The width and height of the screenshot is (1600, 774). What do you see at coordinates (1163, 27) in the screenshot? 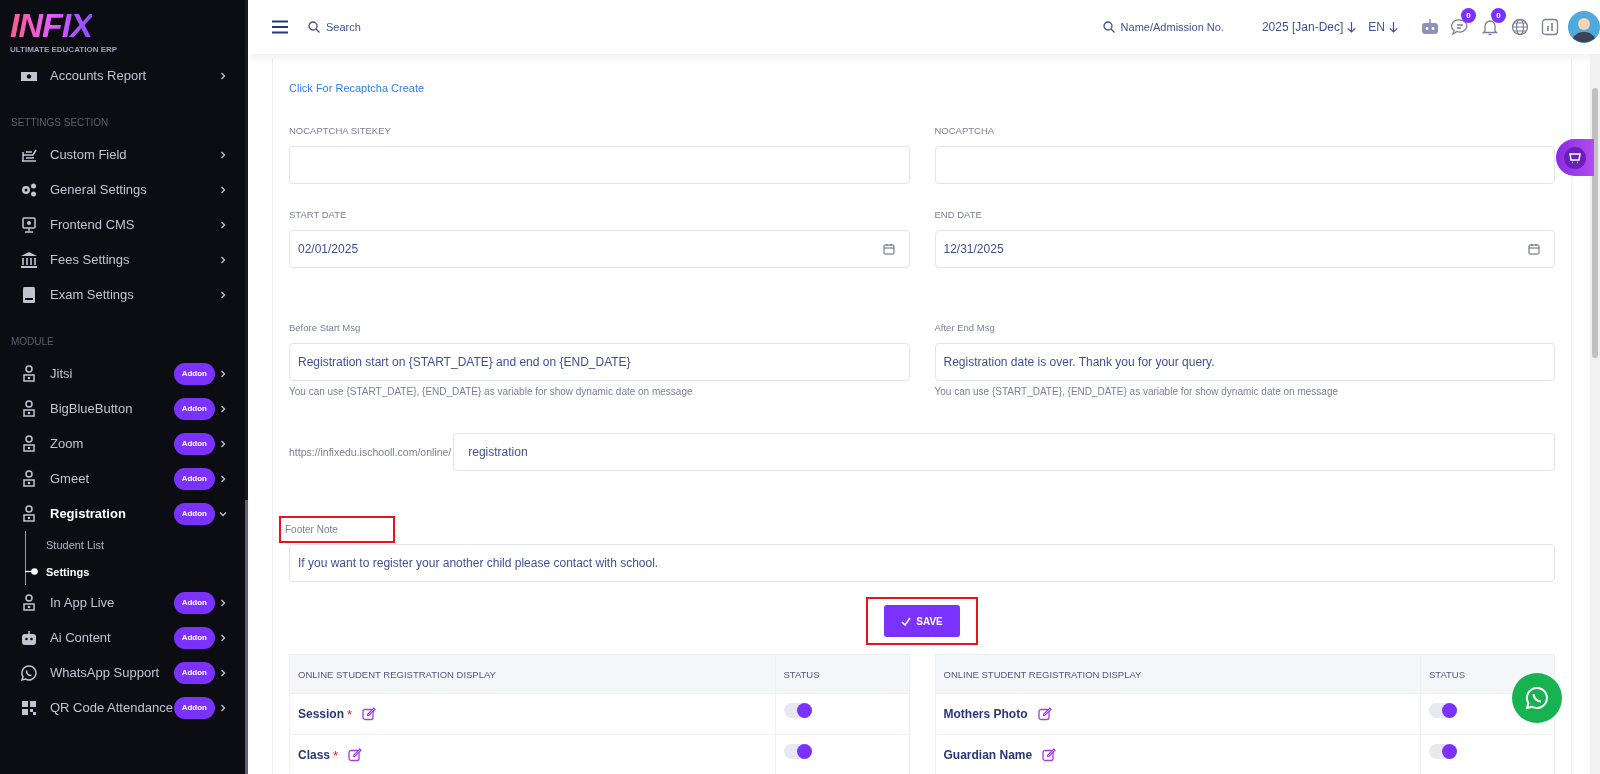
I see `student-search-field: Name/Admission No.` at bounding box center [1163, 27].